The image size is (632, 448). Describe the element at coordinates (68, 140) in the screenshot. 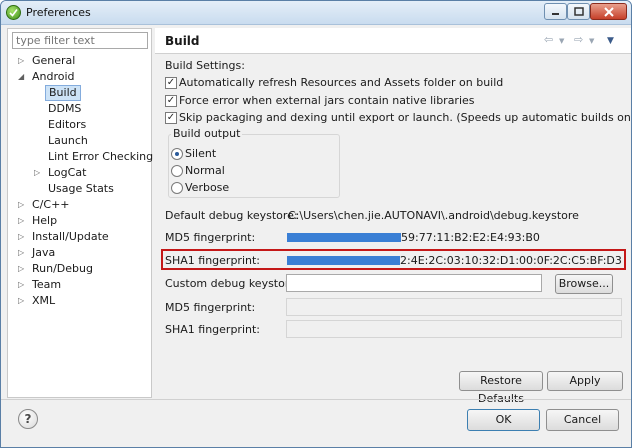

I see `tree-item-label: Launch` at that location.